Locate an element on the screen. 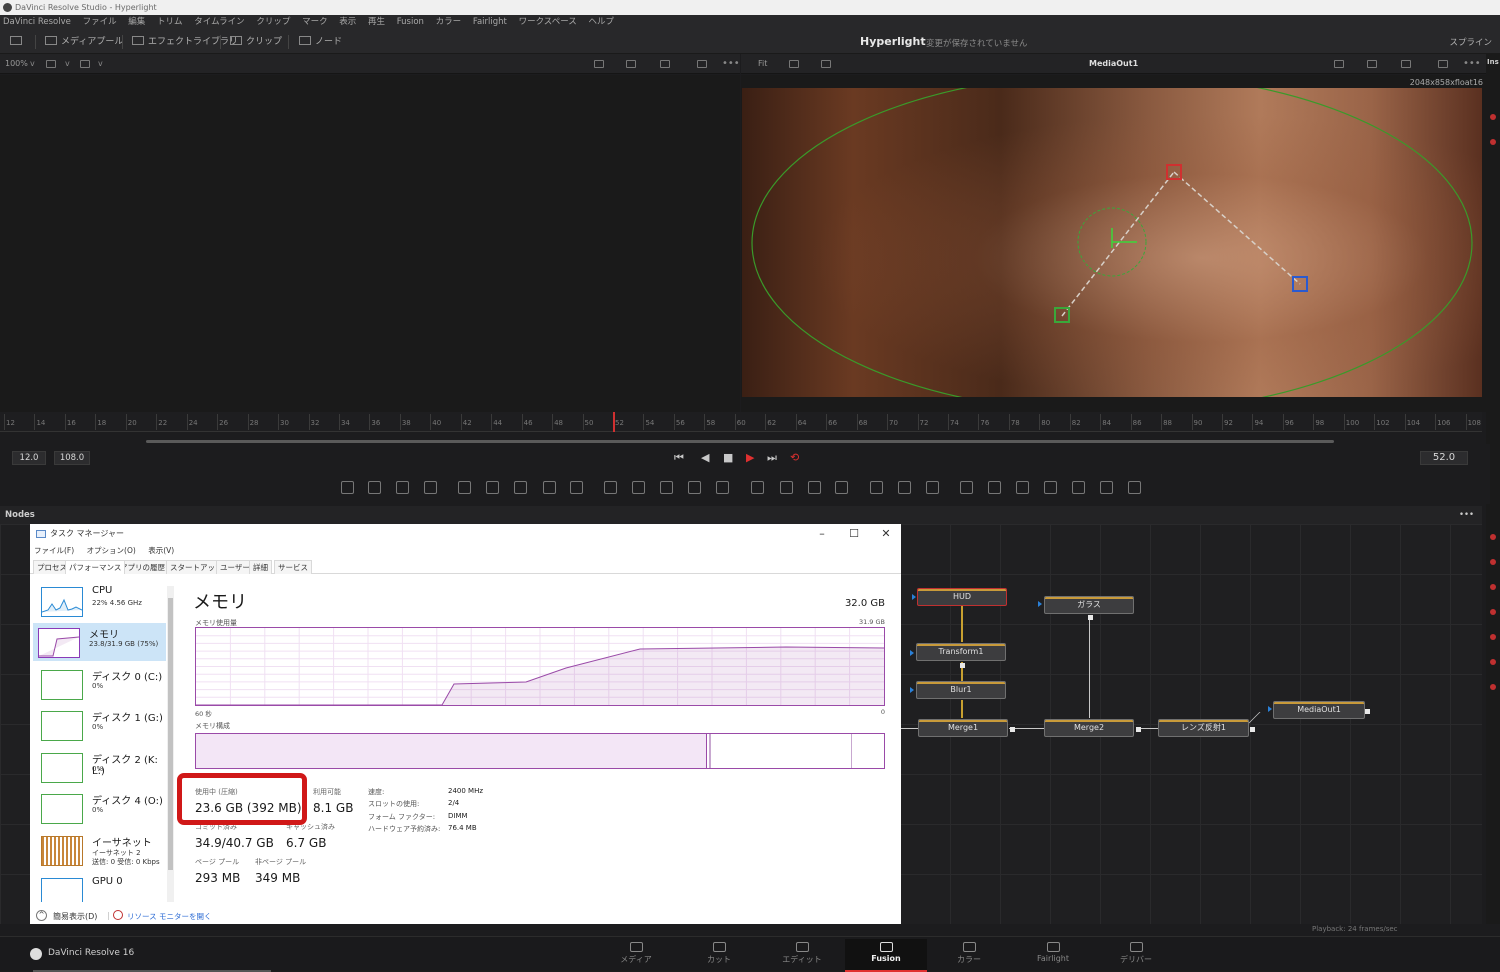 The image size is (1500, 972). panel-toggle-button is located at coordinates (18, 42).